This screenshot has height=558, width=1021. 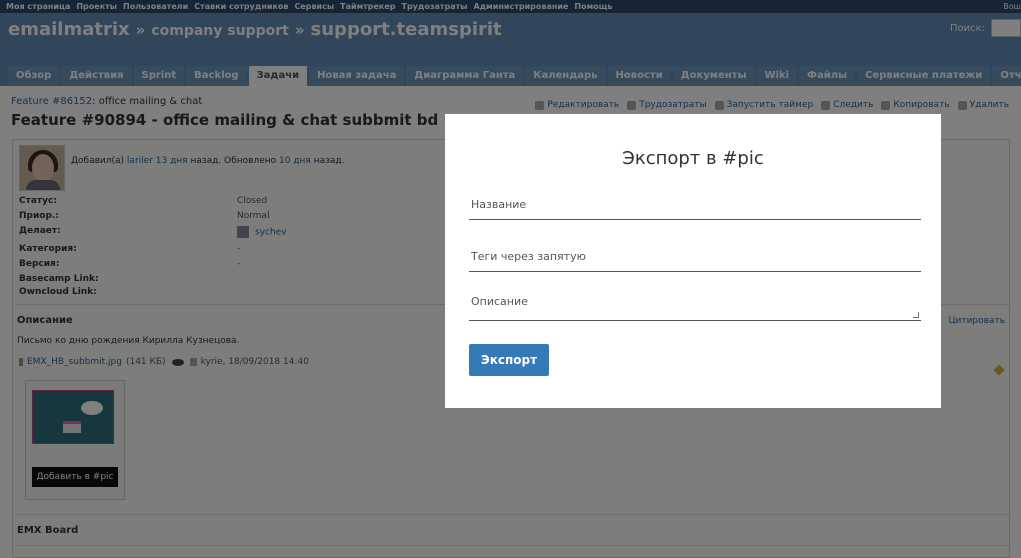 What do you see at coordinates (499, 301) in the screenshot?
I see `description-placeholder: Описание` at bounding box center [499, 301].